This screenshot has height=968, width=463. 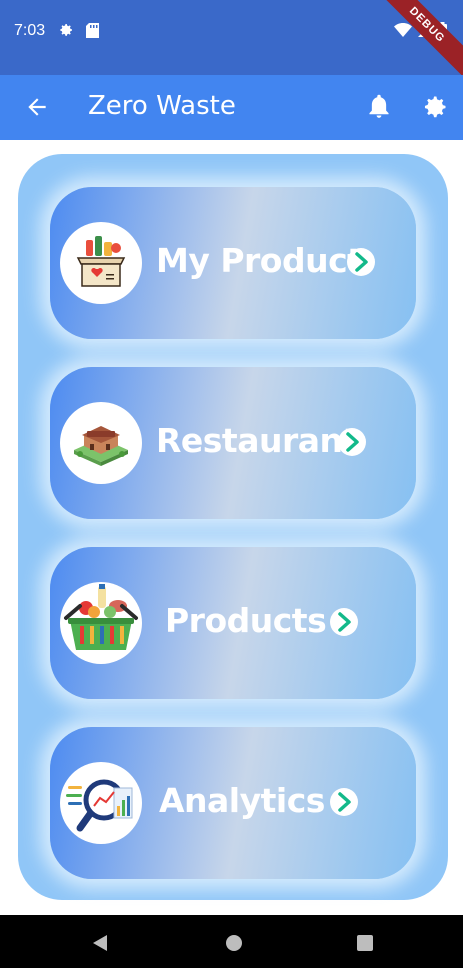 What do you see at coordinates (92, 33) in the screenshot?
I see `sd-card-icon` at bounding box center [92, 33].